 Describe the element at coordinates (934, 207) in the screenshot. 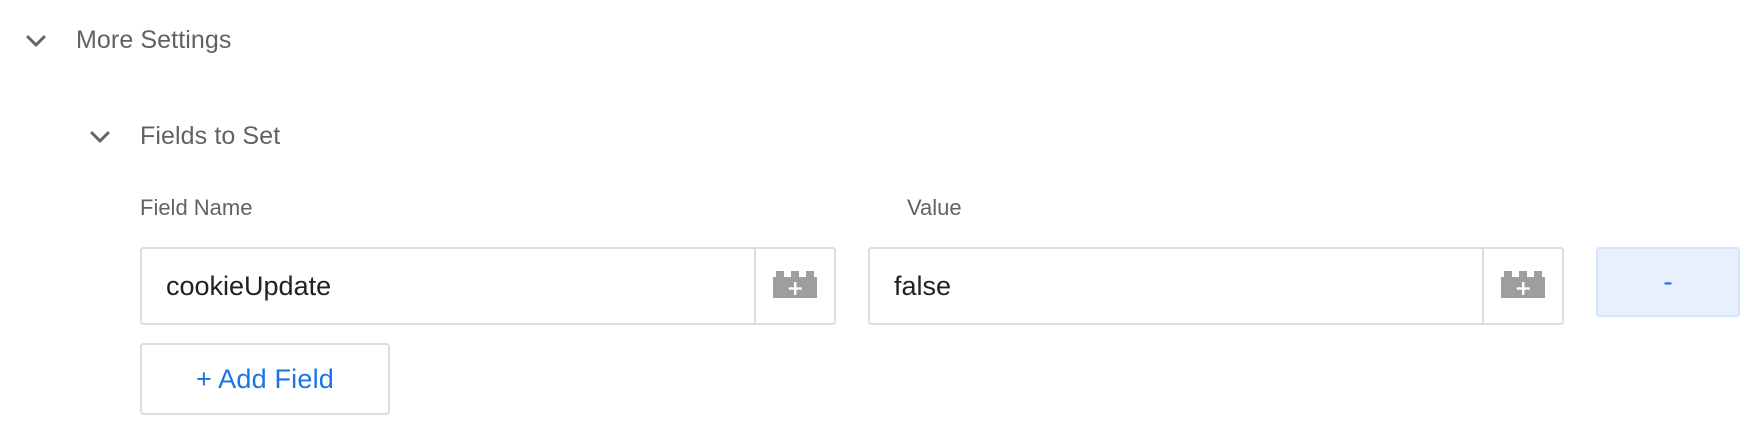

I see `value-column-label: Value` at that location.